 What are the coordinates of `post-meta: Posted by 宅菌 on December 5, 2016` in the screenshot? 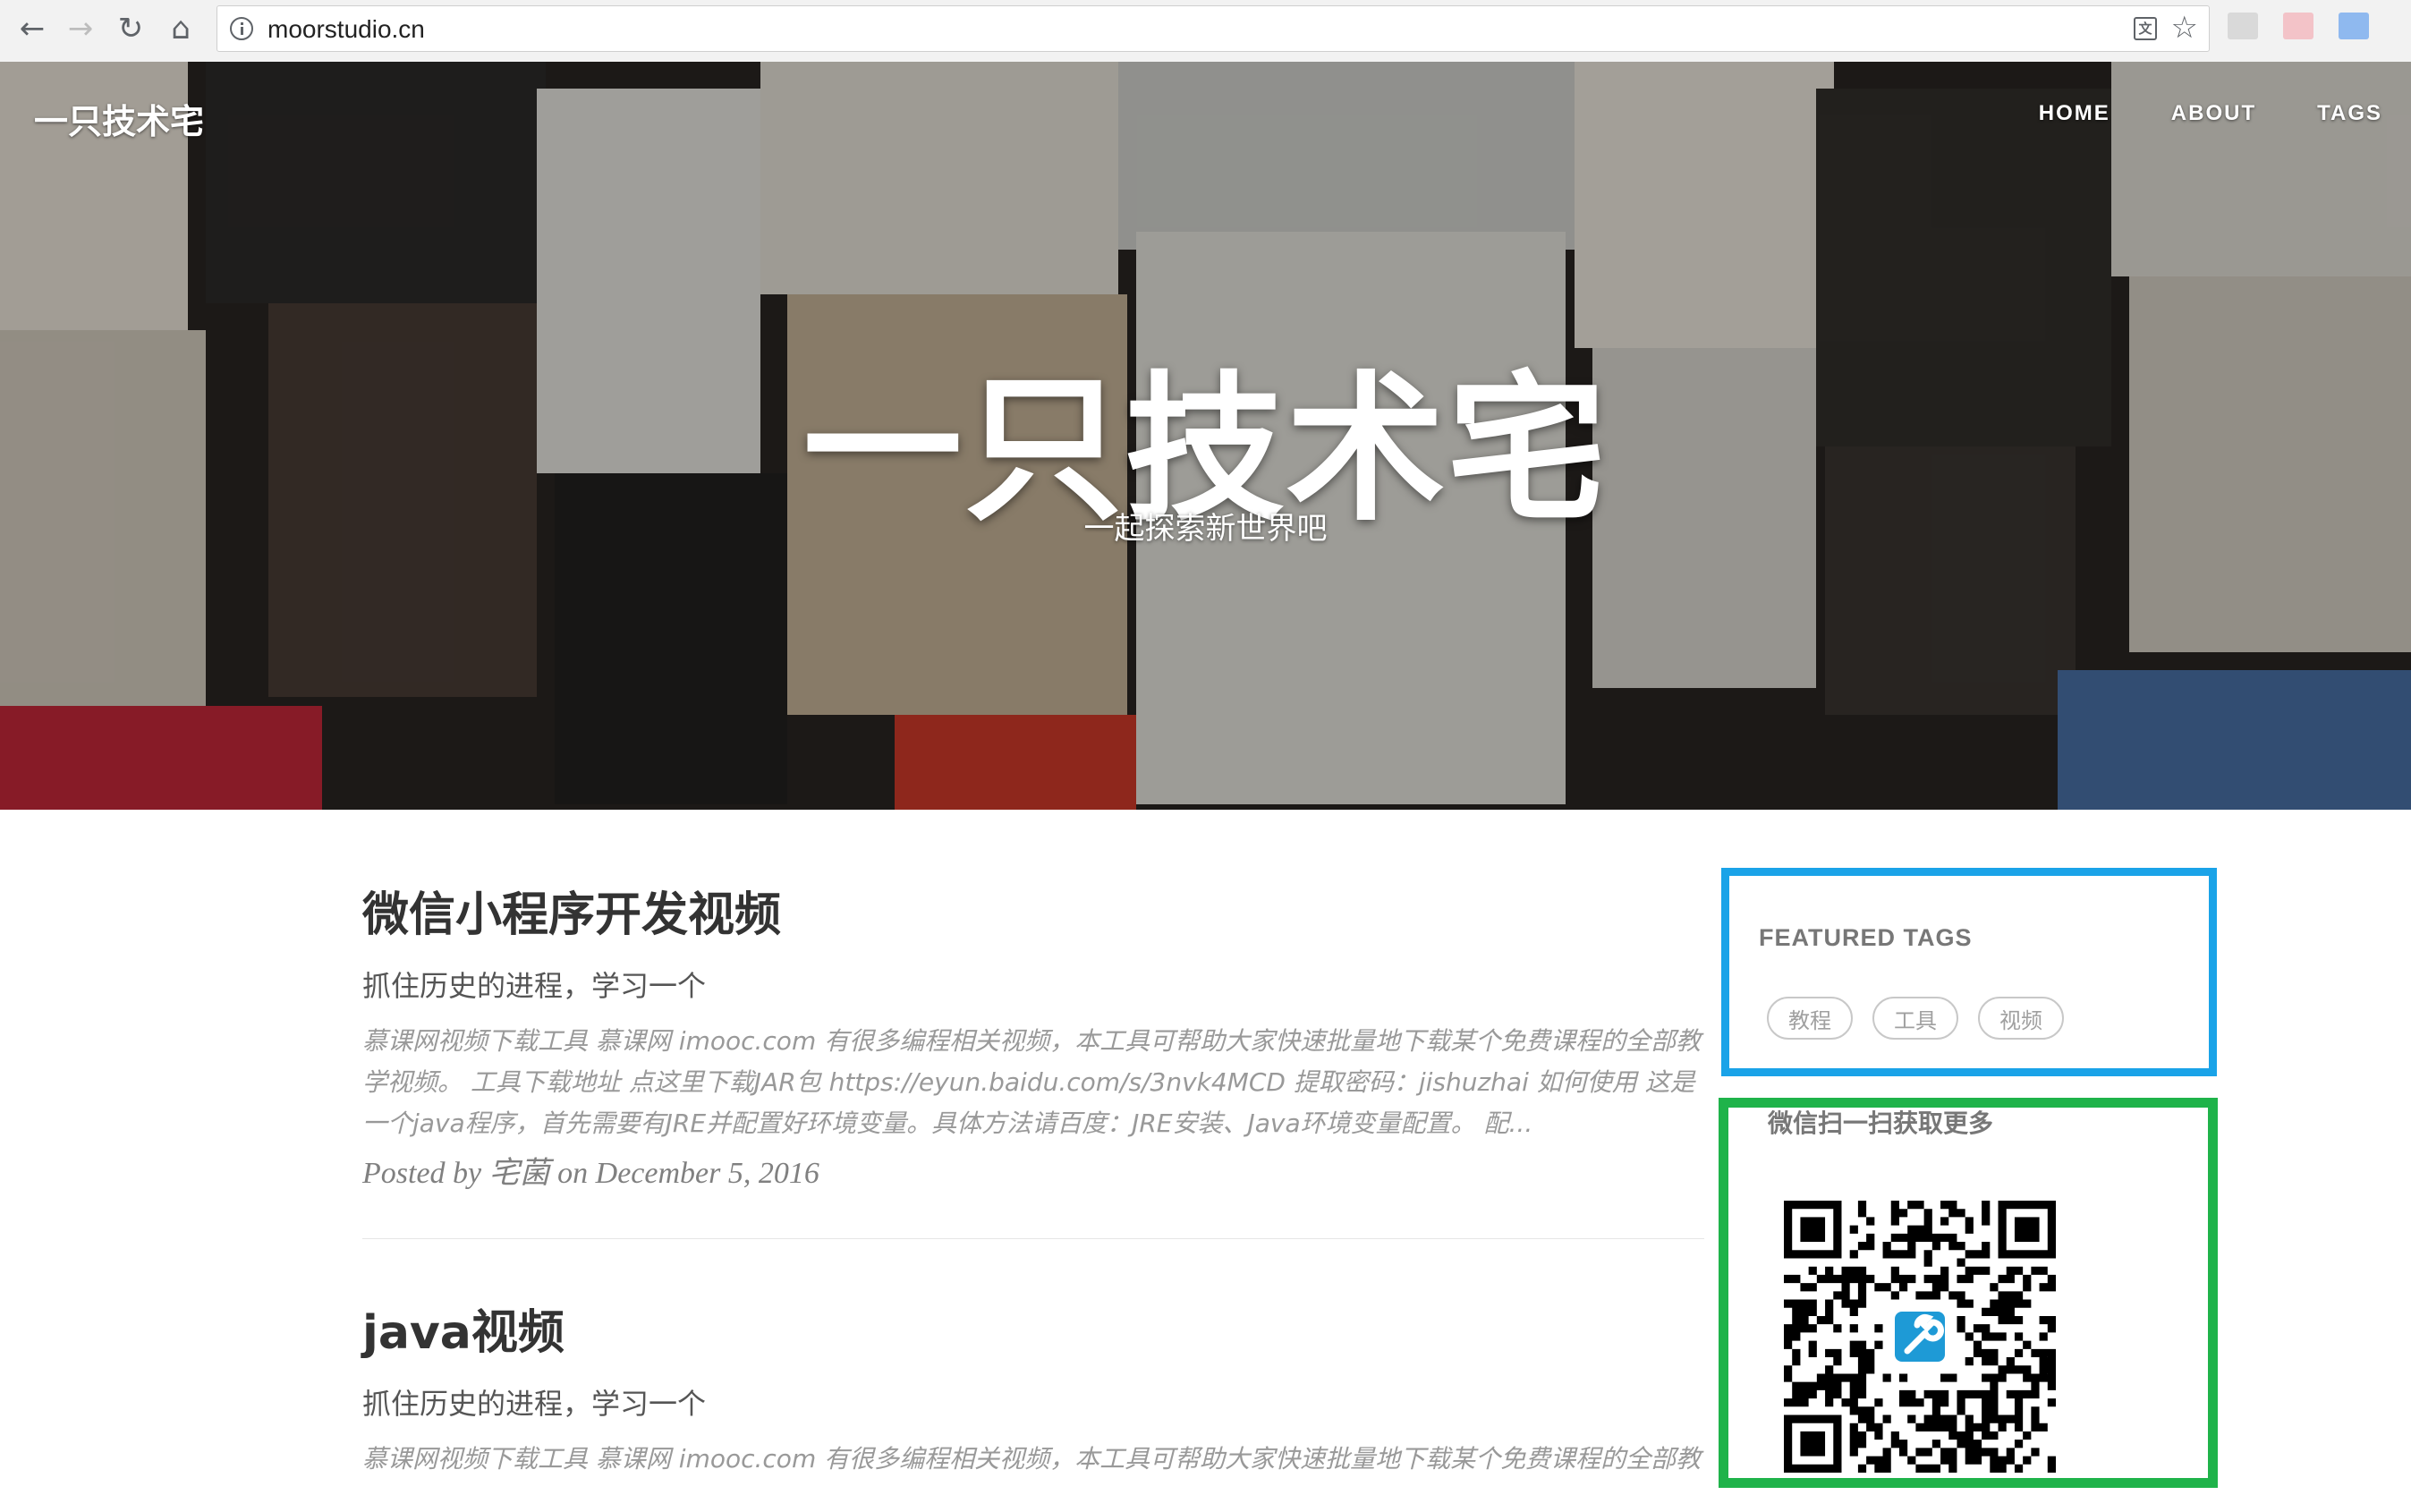 It's located at (1033, 1170).